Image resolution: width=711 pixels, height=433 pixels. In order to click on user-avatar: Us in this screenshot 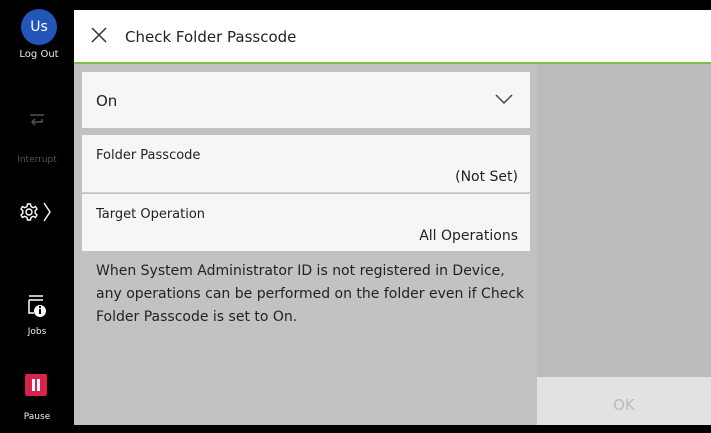, I will do `click(39, 27)`.